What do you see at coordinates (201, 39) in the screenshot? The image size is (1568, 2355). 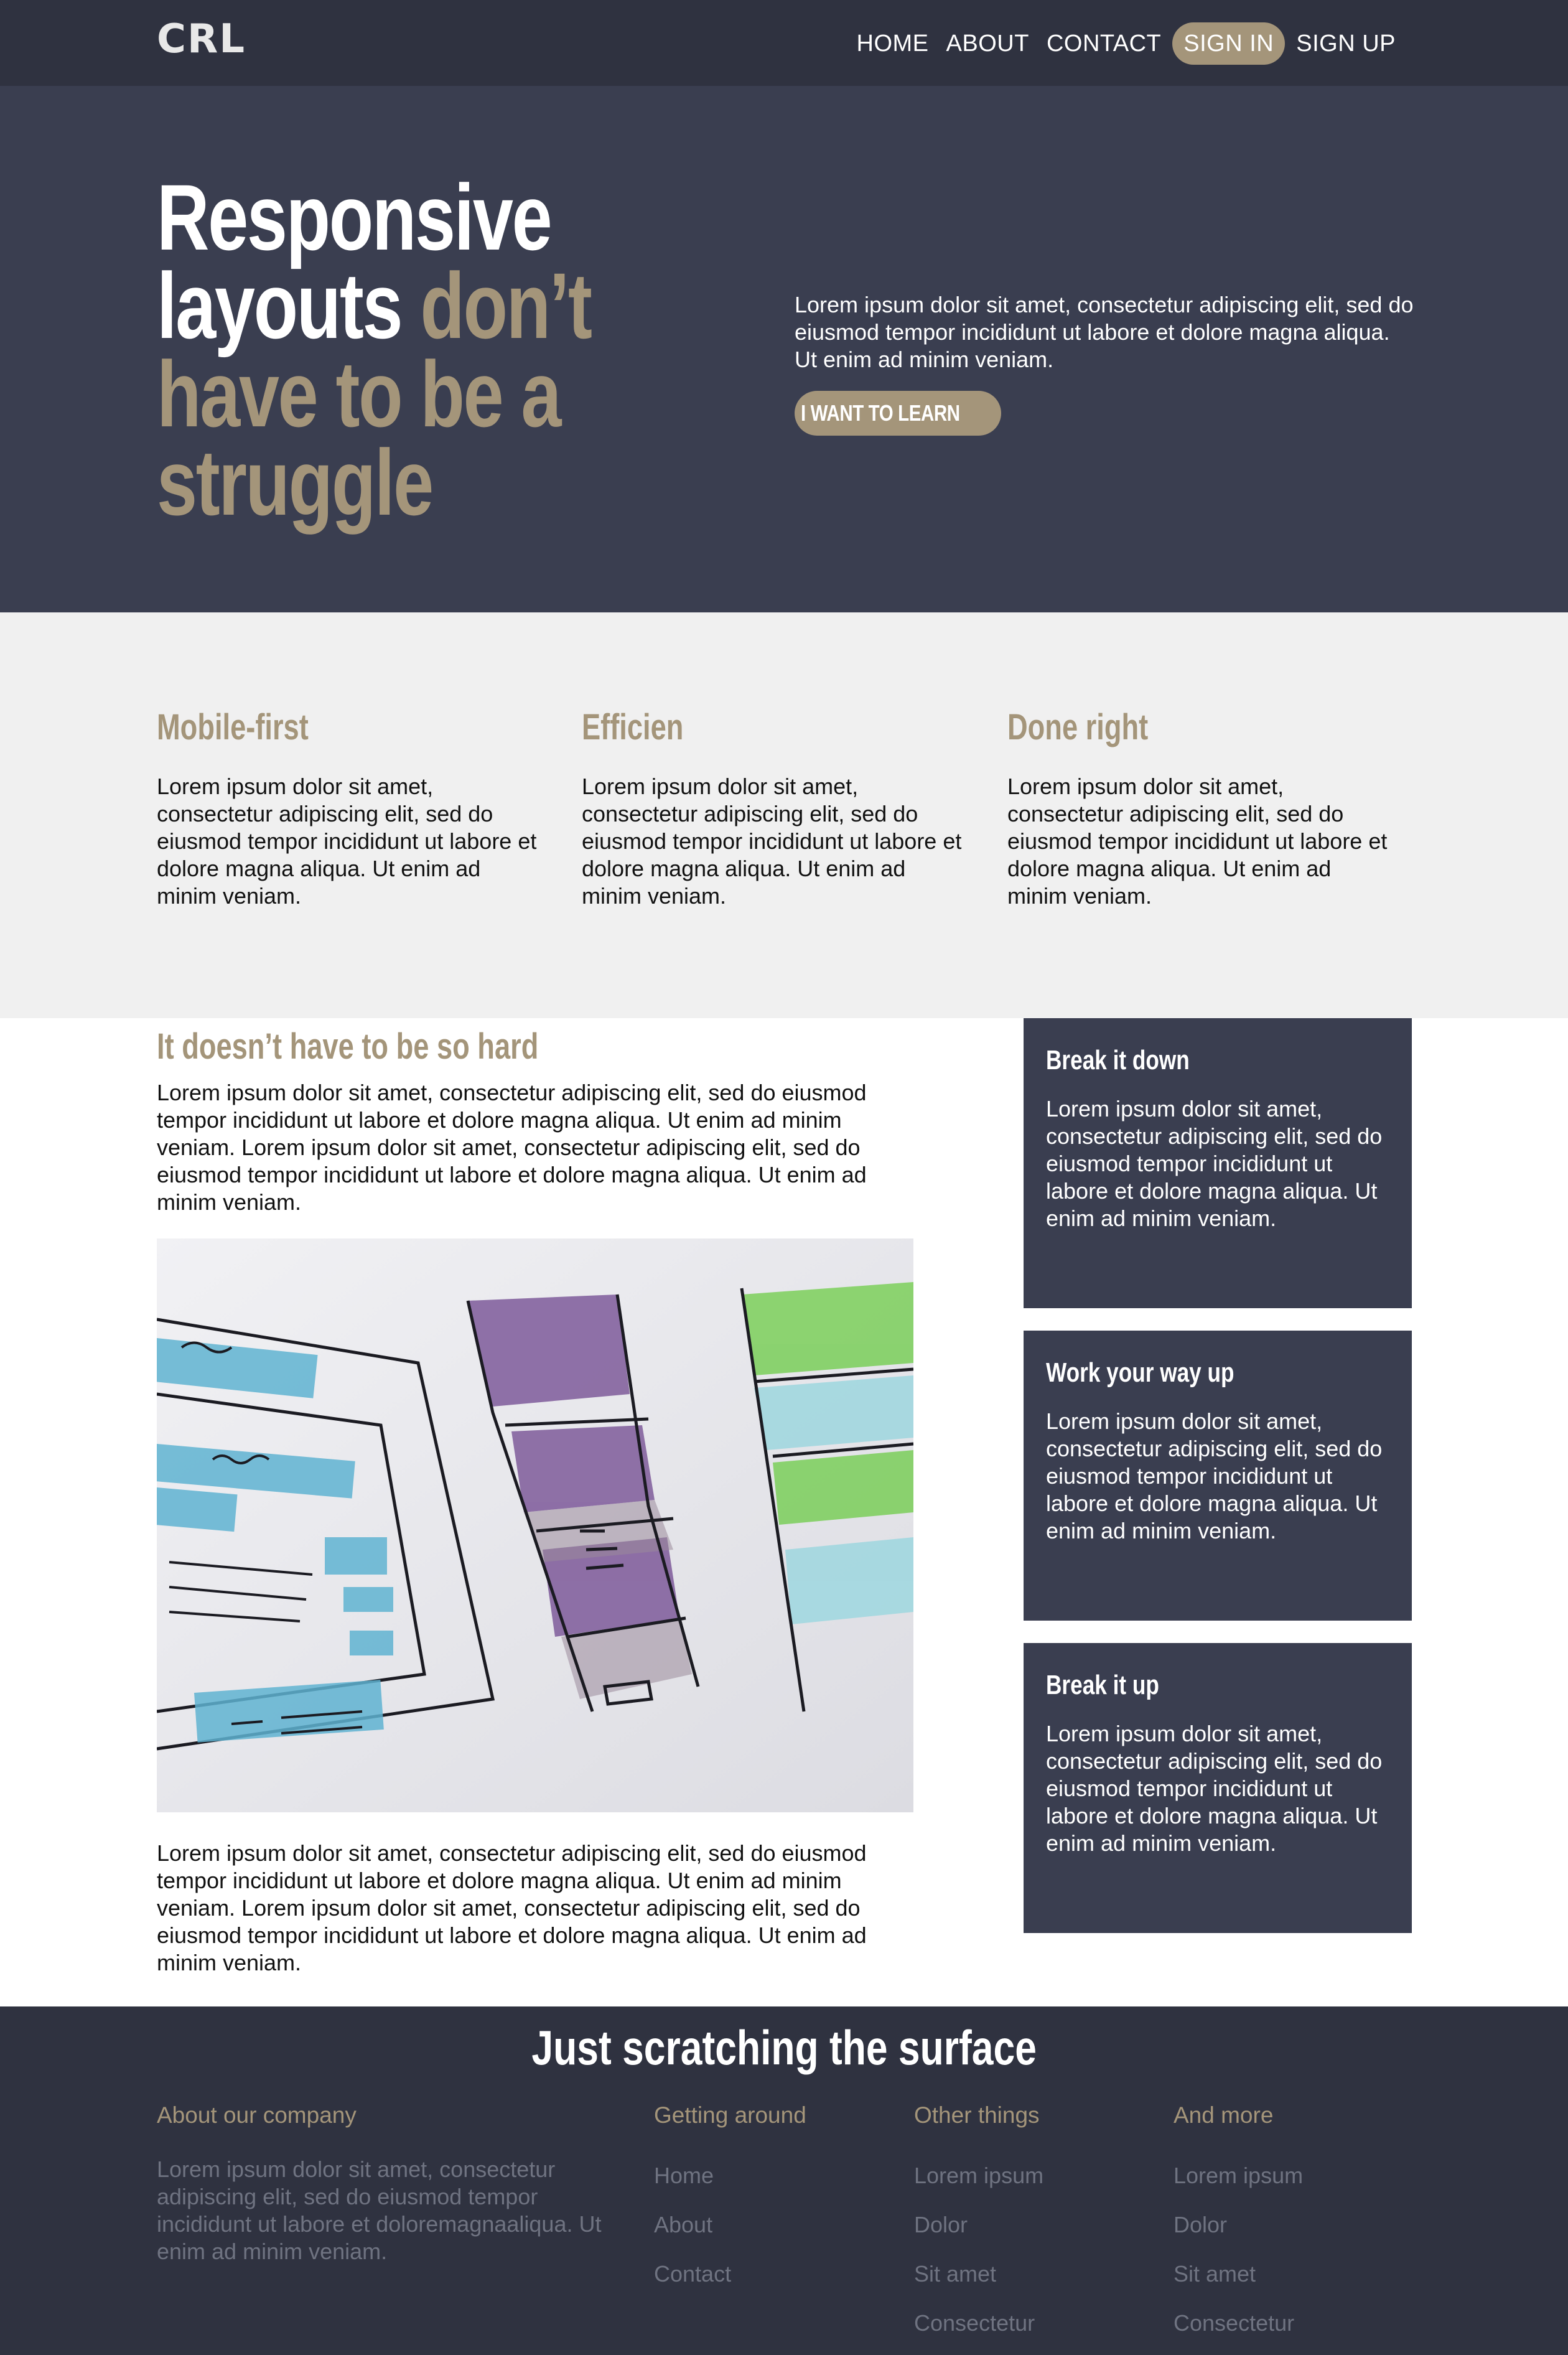 I see `site-logo: CRL` at bounding box center [201, 39].